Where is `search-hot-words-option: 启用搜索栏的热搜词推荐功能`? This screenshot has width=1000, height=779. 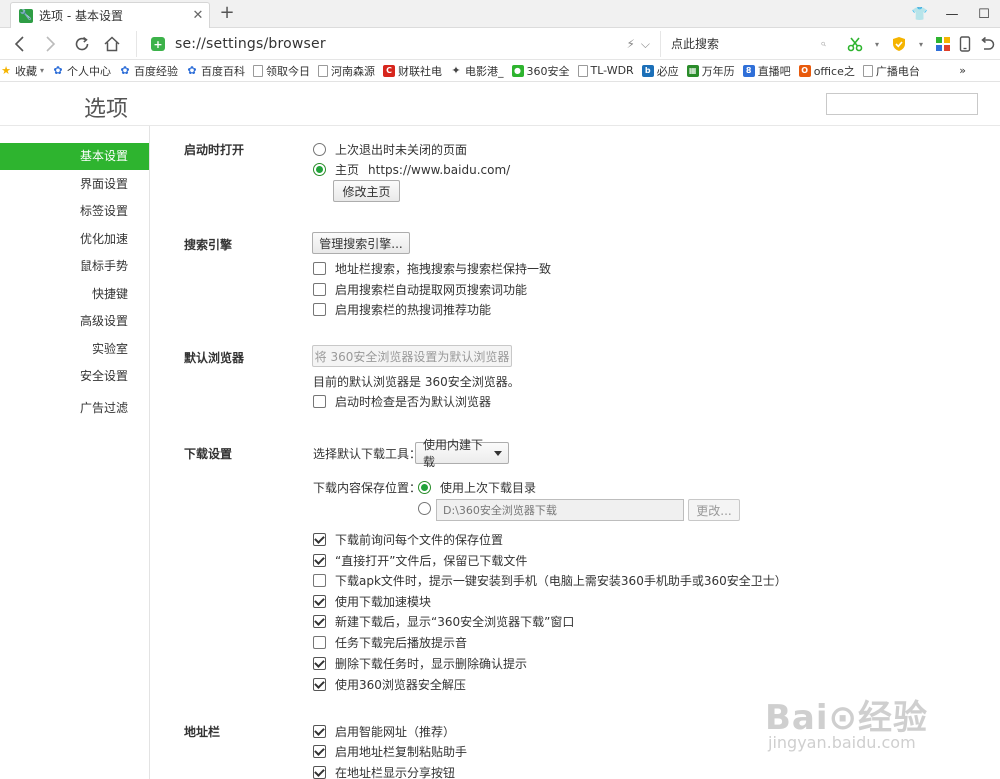 search-hot-words-option: 启用搜索栏的热搜词推荐功能 is located at coordinates (402, 309).